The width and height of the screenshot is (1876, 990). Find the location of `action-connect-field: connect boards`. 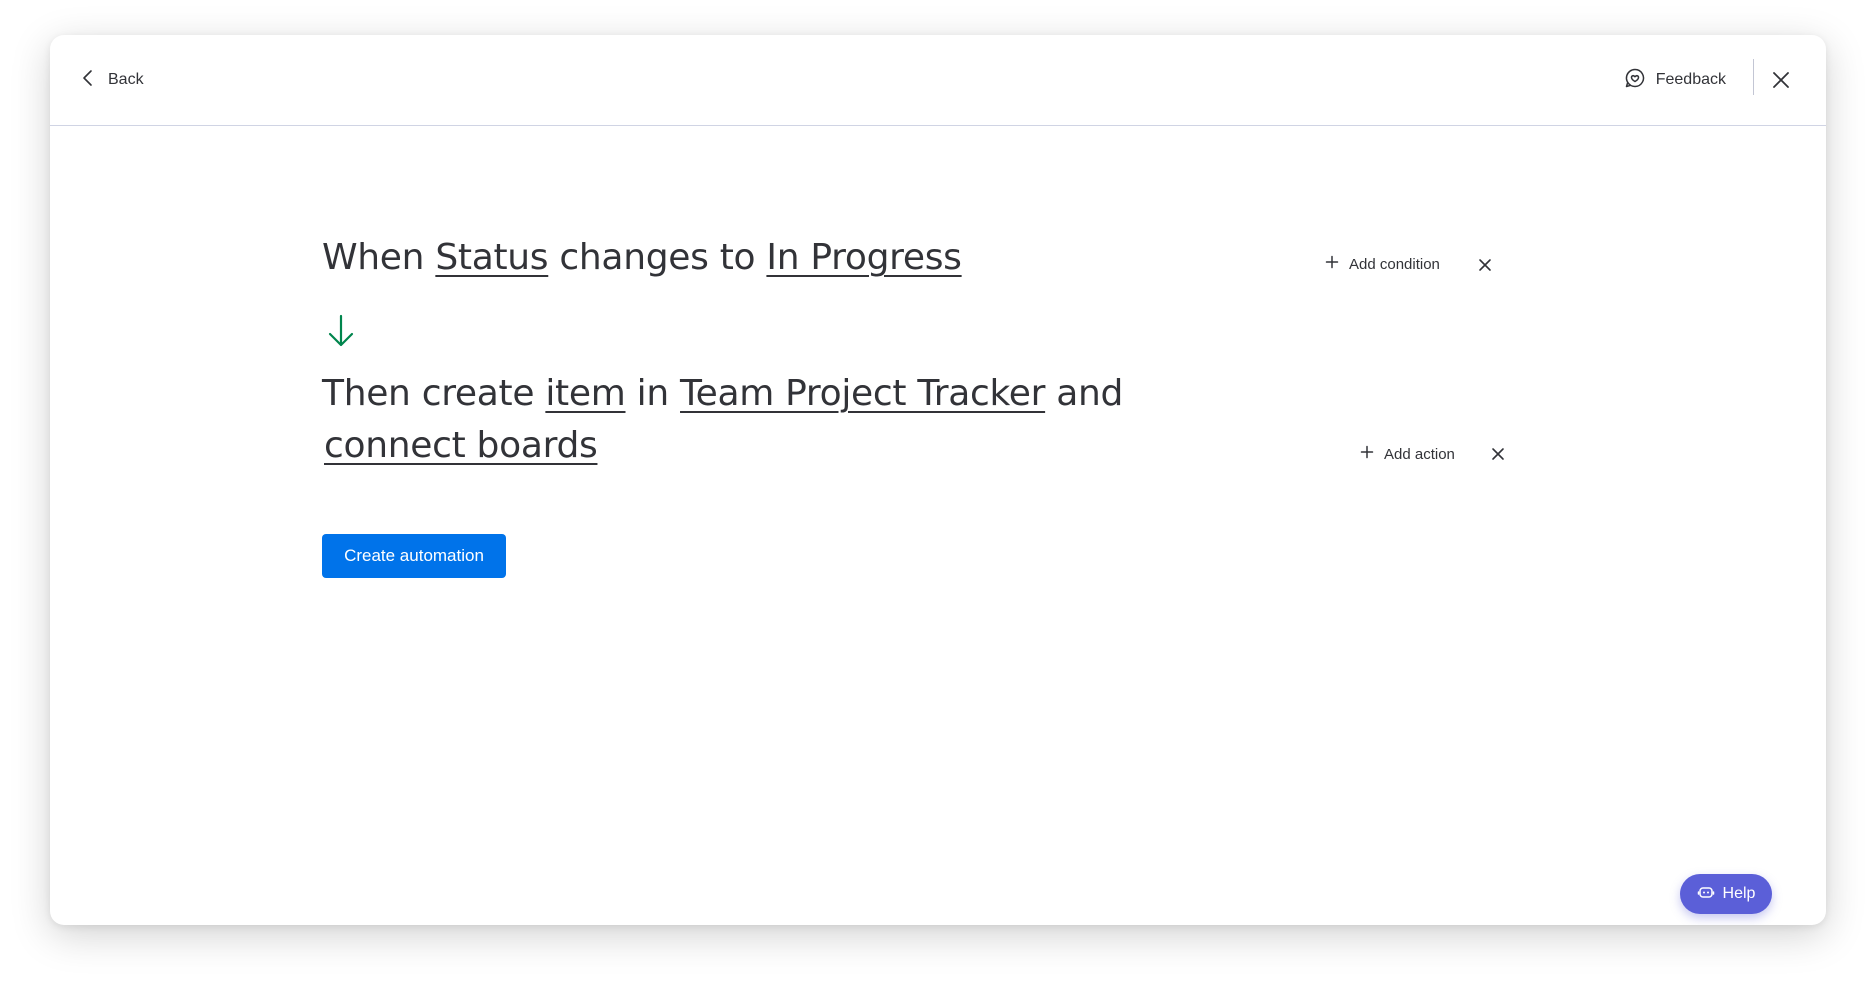

action-connect-field: connect boards is located at coordinates (461, 445).